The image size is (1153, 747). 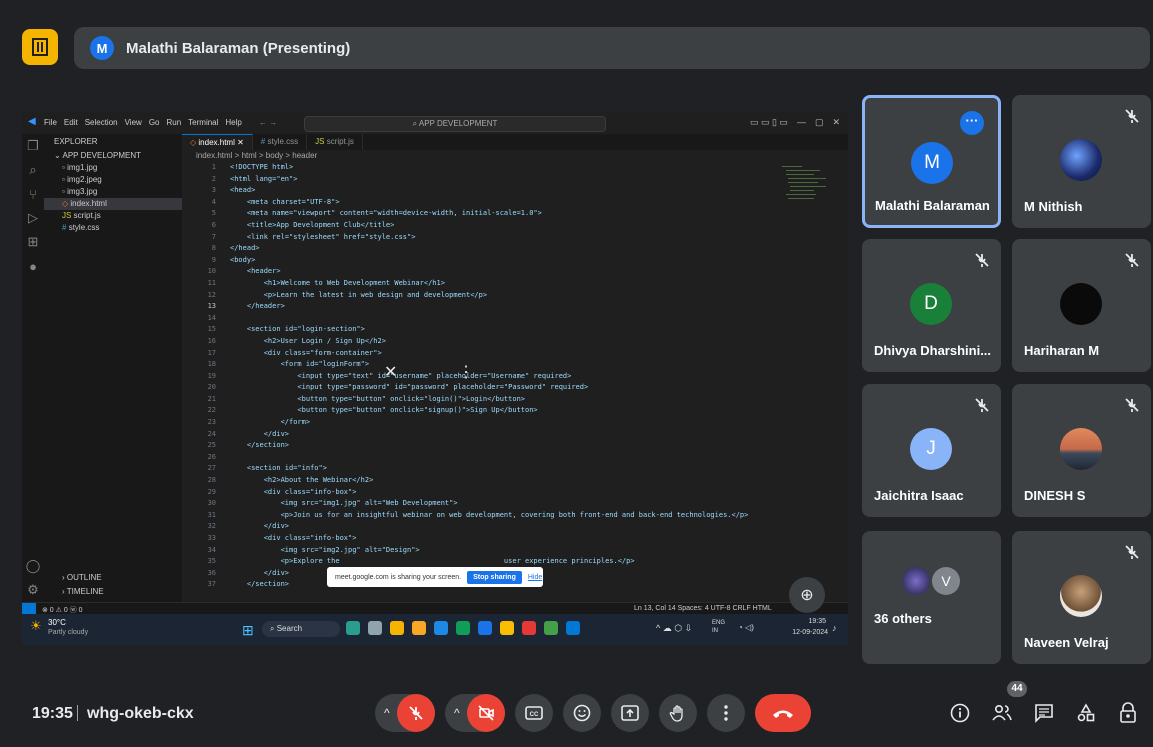 I want to click on source-control-icon: ⑂, so click(x=33, y=194).